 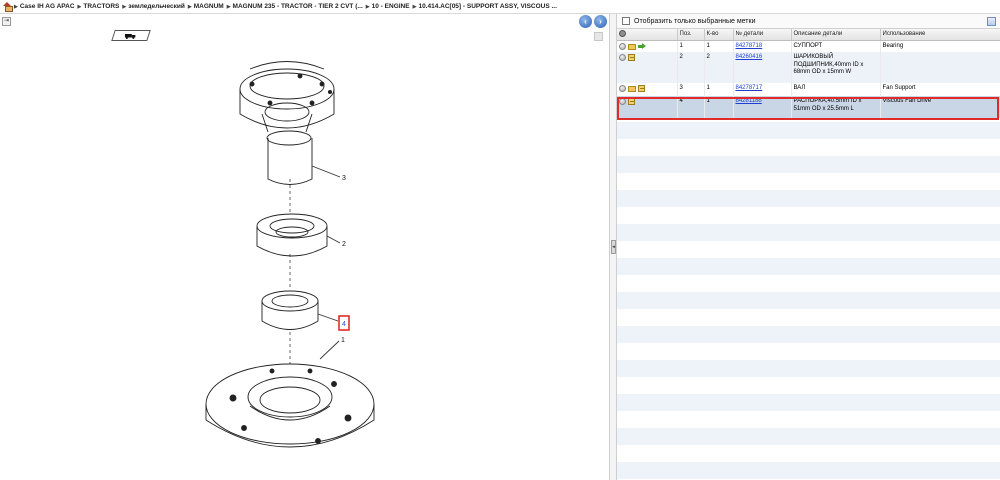 What do you see at coordinates (691, 67) in the screenshot?
I see `pos-cell: 2` at bounding box center [691, 67].